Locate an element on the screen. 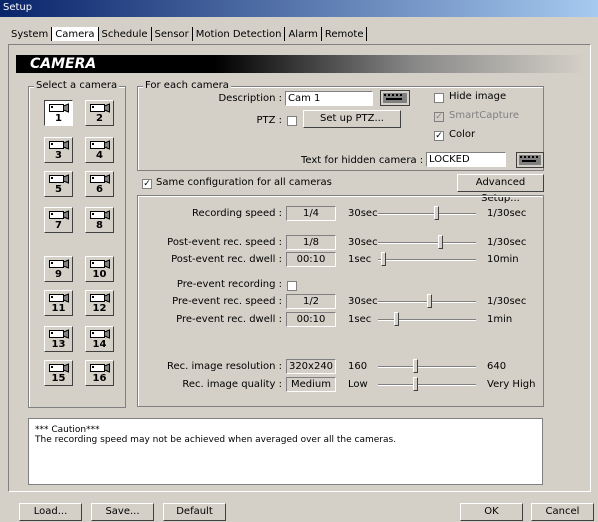 This screenshot has width=598, height=522. tab-camera: Camera is located at coordinates (75, 34).